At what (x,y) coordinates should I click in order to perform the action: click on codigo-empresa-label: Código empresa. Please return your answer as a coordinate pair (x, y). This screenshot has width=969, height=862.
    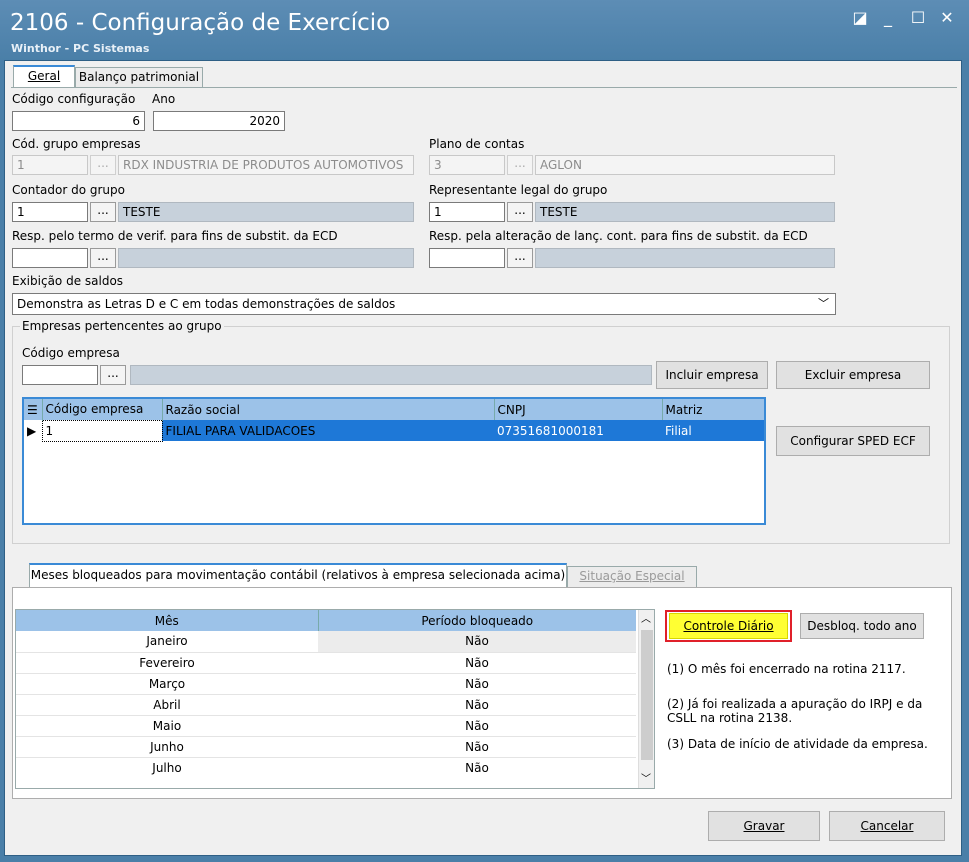
    Looking at the image, I should click on (71, 353).